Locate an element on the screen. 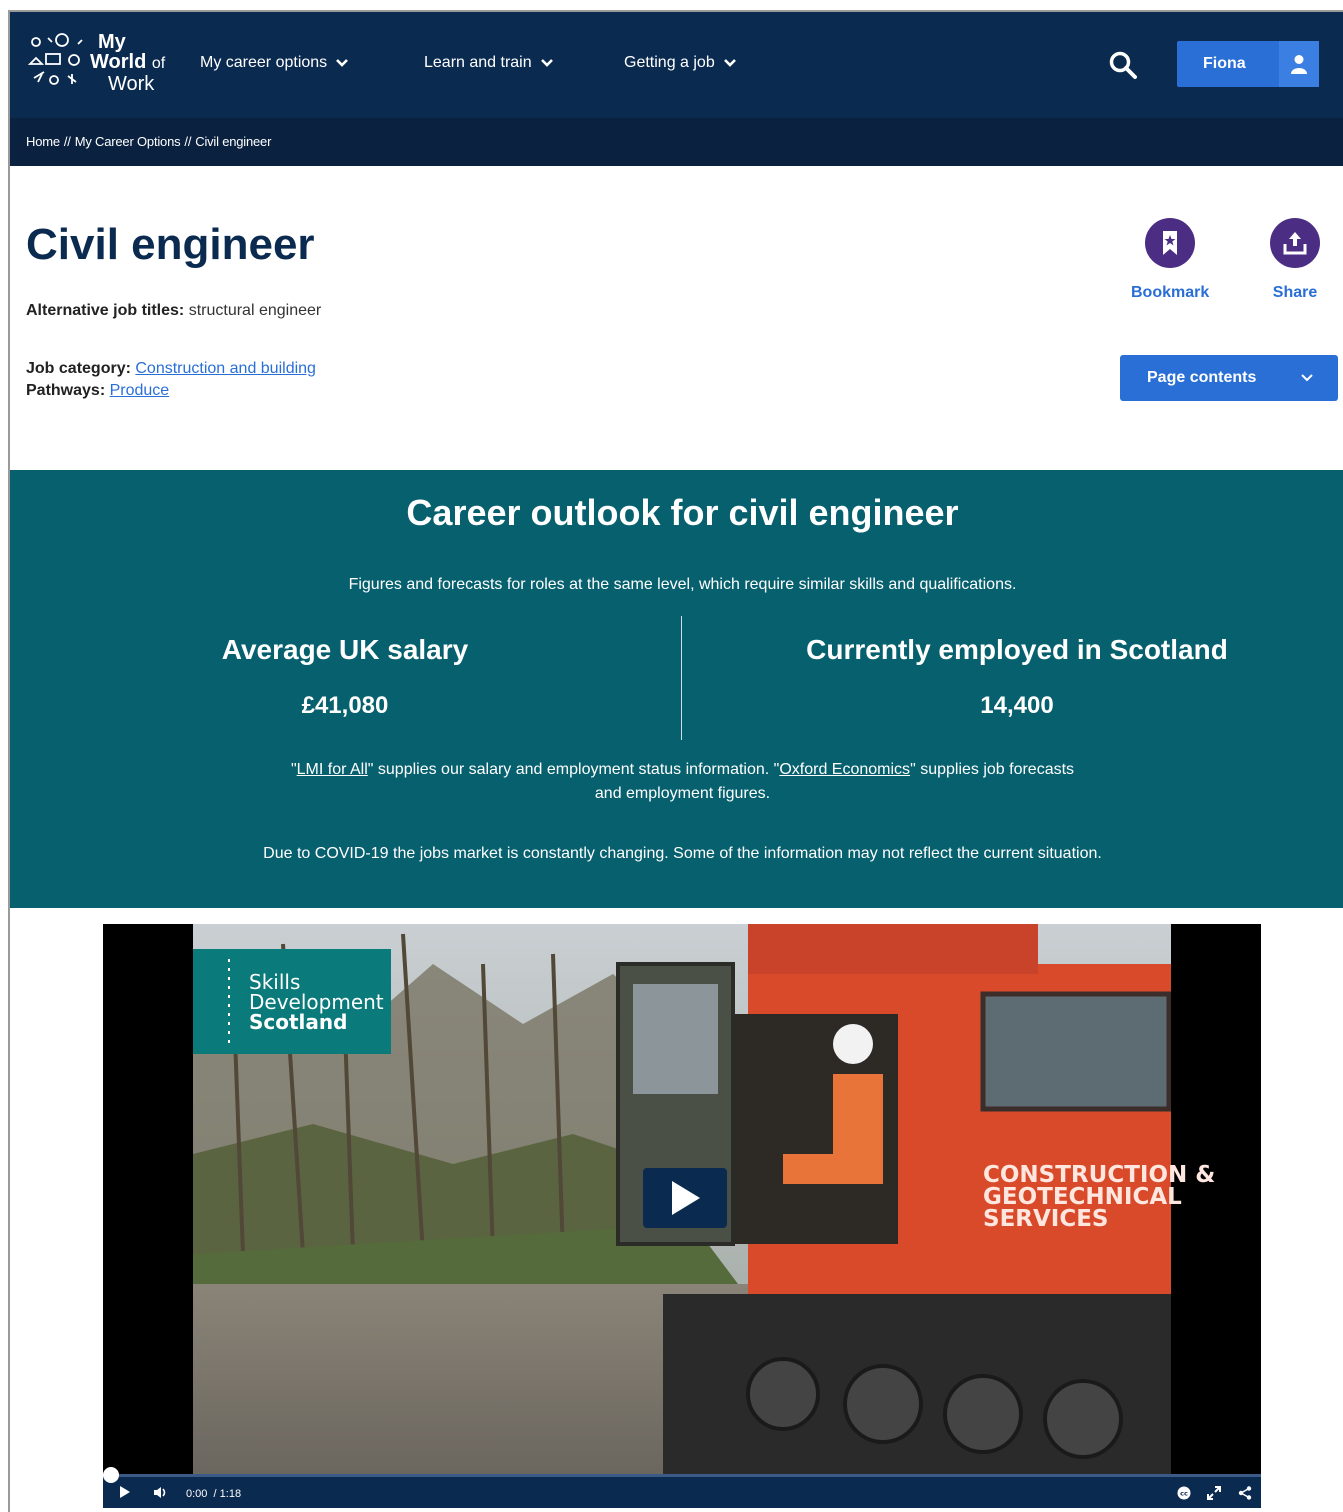 The image size is (1343, 1512). video-progress-knob is located at coordinates (111, 1475).